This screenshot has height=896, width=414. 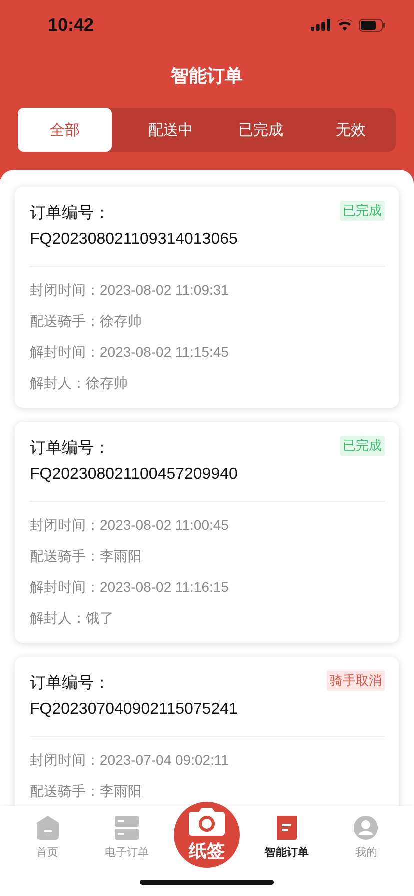 I want to click on wifi-icon, so click(x=345, y=25).